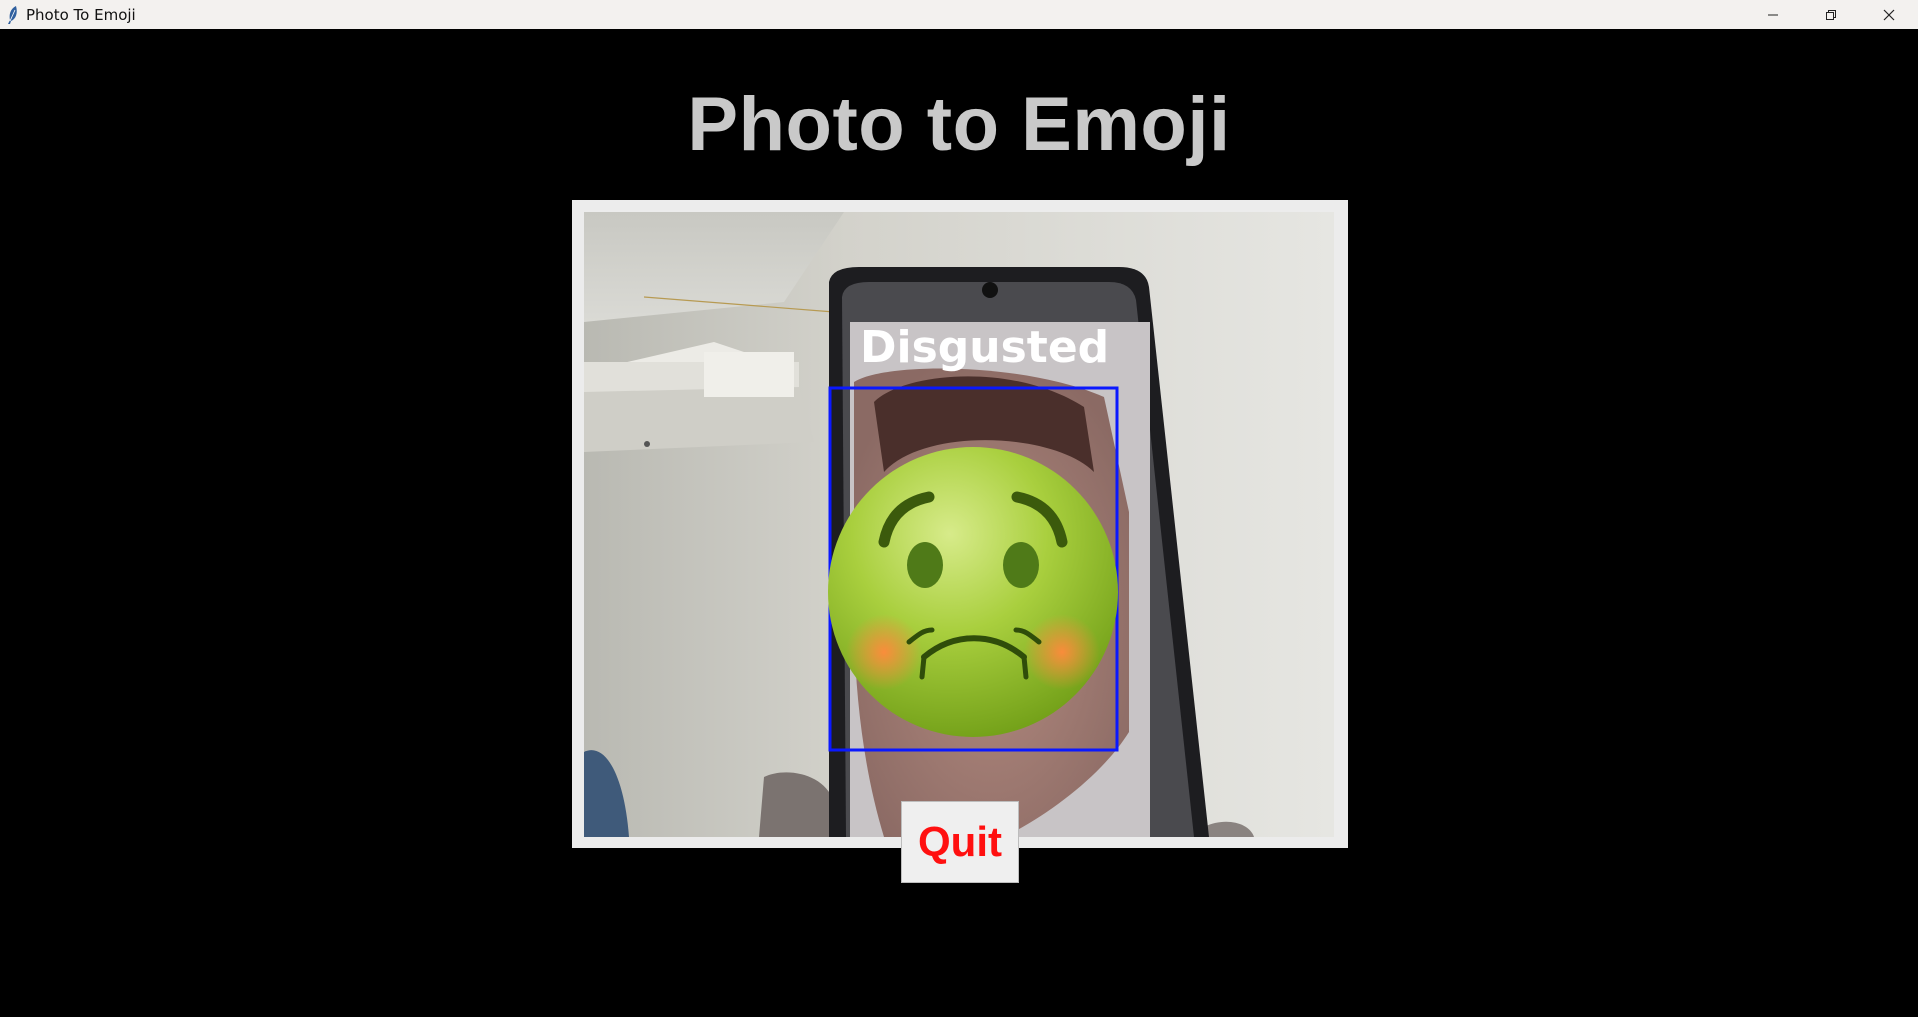 This screenshot has width=1918, height=1017. What do you see at coordinates (960, 842) in the screenshot?
I see `quit-button: Quit` at bounding box center [960, 842].